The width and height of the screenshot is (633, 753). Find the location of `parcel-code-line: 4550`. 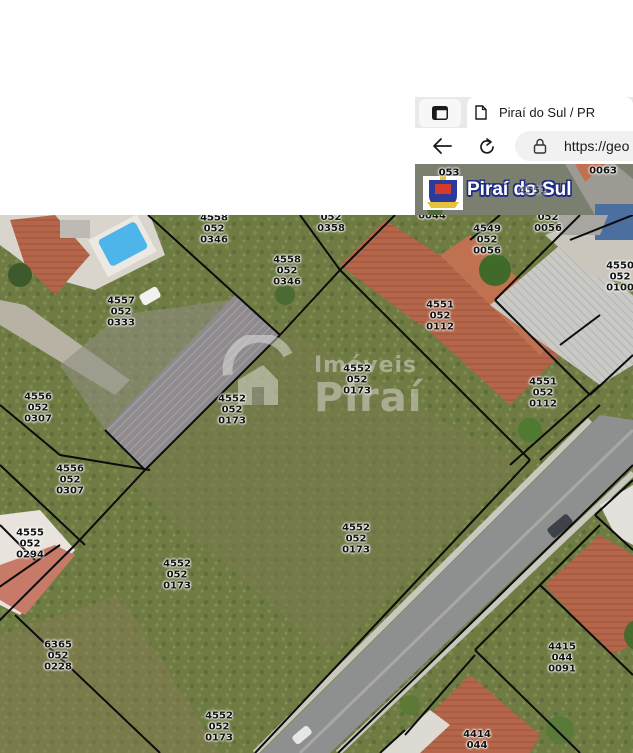

parcel-code-line: 4550 is located at coordinates (619, 266).